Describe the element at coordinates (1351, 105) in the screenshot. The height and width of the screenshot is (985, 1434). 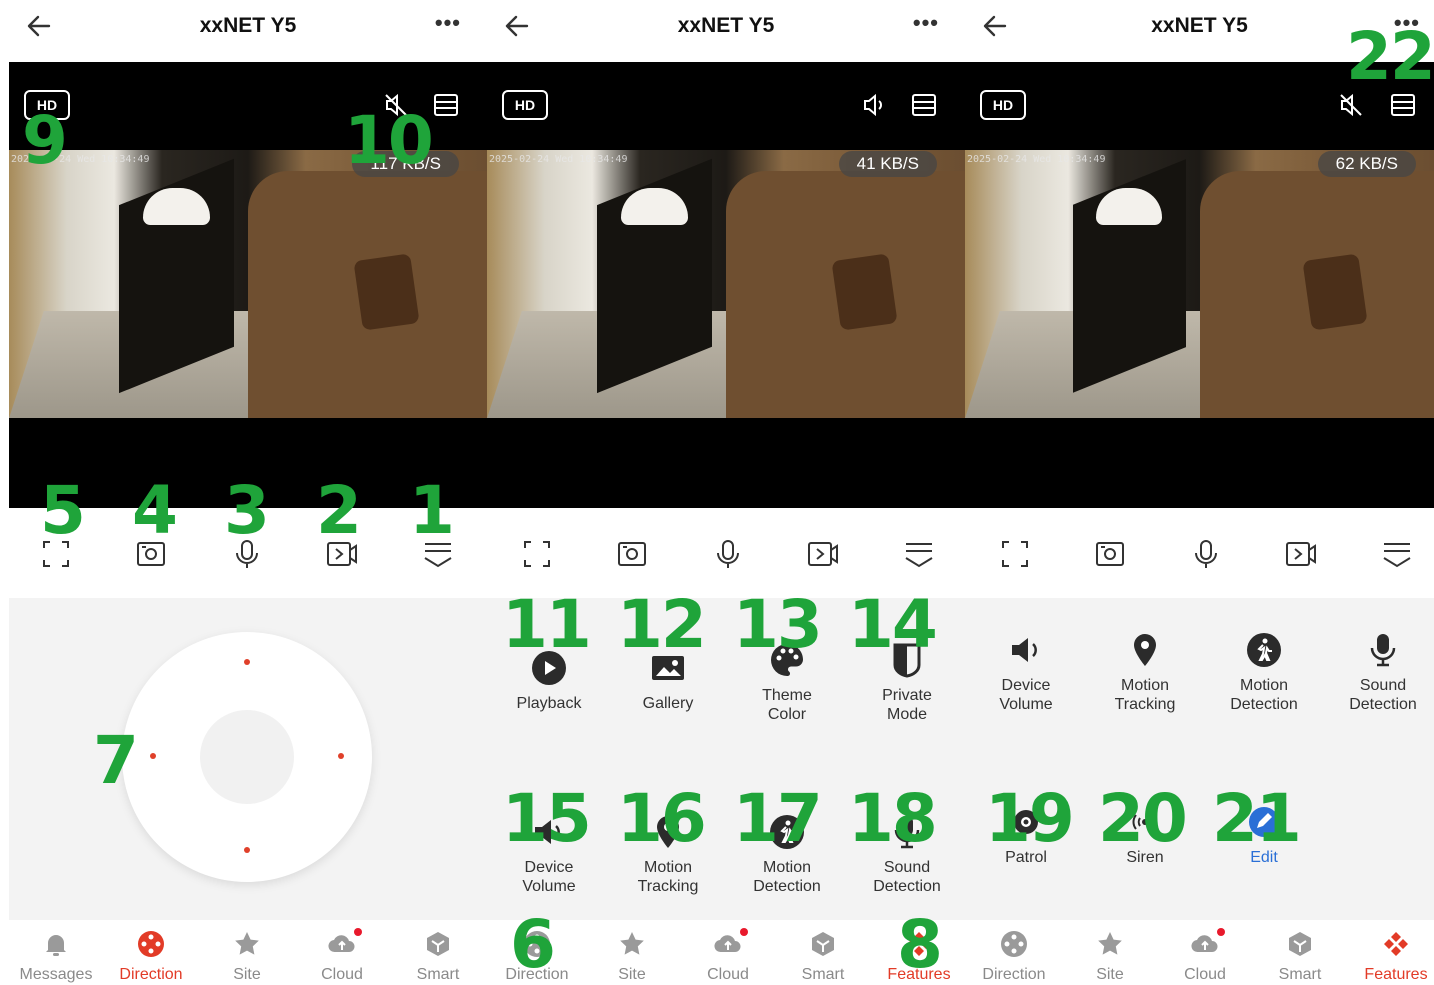
I see `speaker-muted-icon` at that location.